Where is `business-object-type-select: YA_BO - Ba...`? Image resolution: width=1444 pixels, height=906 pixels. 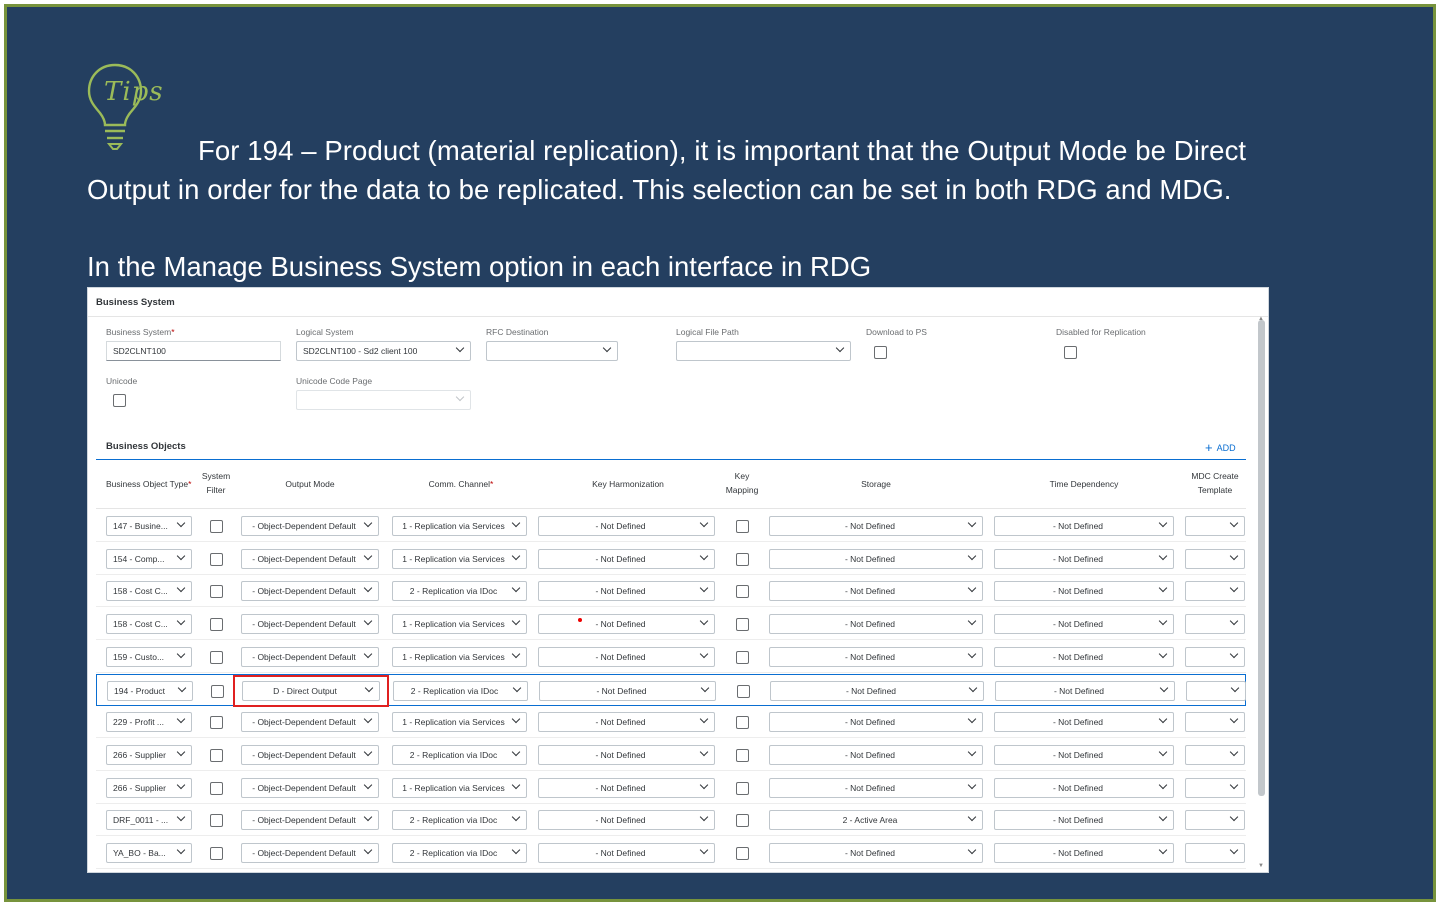 business-object-type-select: YA_BO - Ba... is located at coordinates (149, 853).